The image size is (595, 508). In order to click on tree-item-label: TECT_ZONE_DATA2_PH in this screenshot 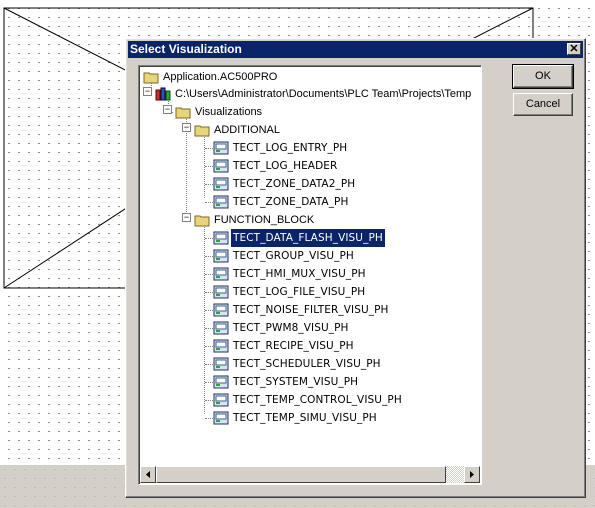, I will do `click(294, 184)`.